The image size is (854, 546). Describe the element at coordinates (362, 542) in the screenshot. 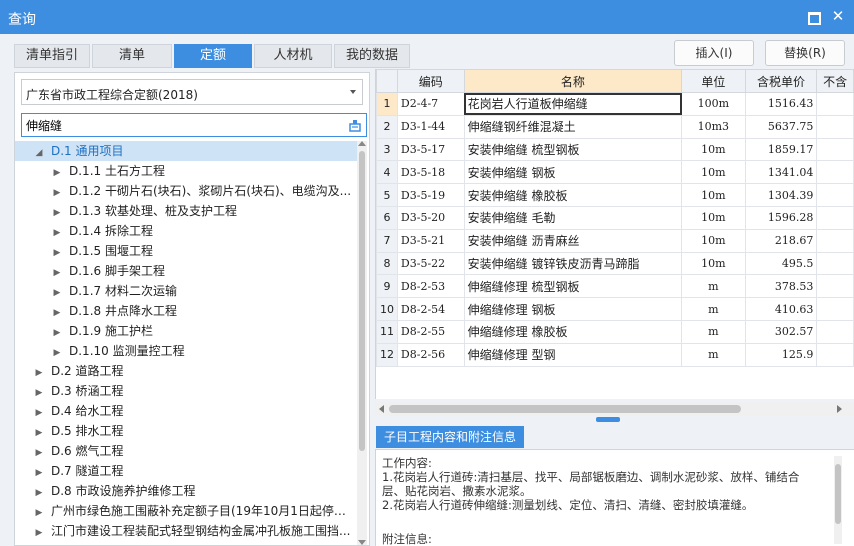

I see `scroll-down-icon` at that location.